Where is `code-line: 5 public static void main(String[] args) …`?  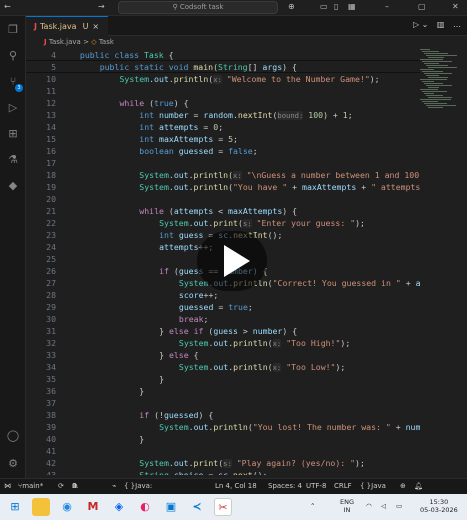 code-line: 5 public static void main(String[] args) … is located at coordinates (223, 67).